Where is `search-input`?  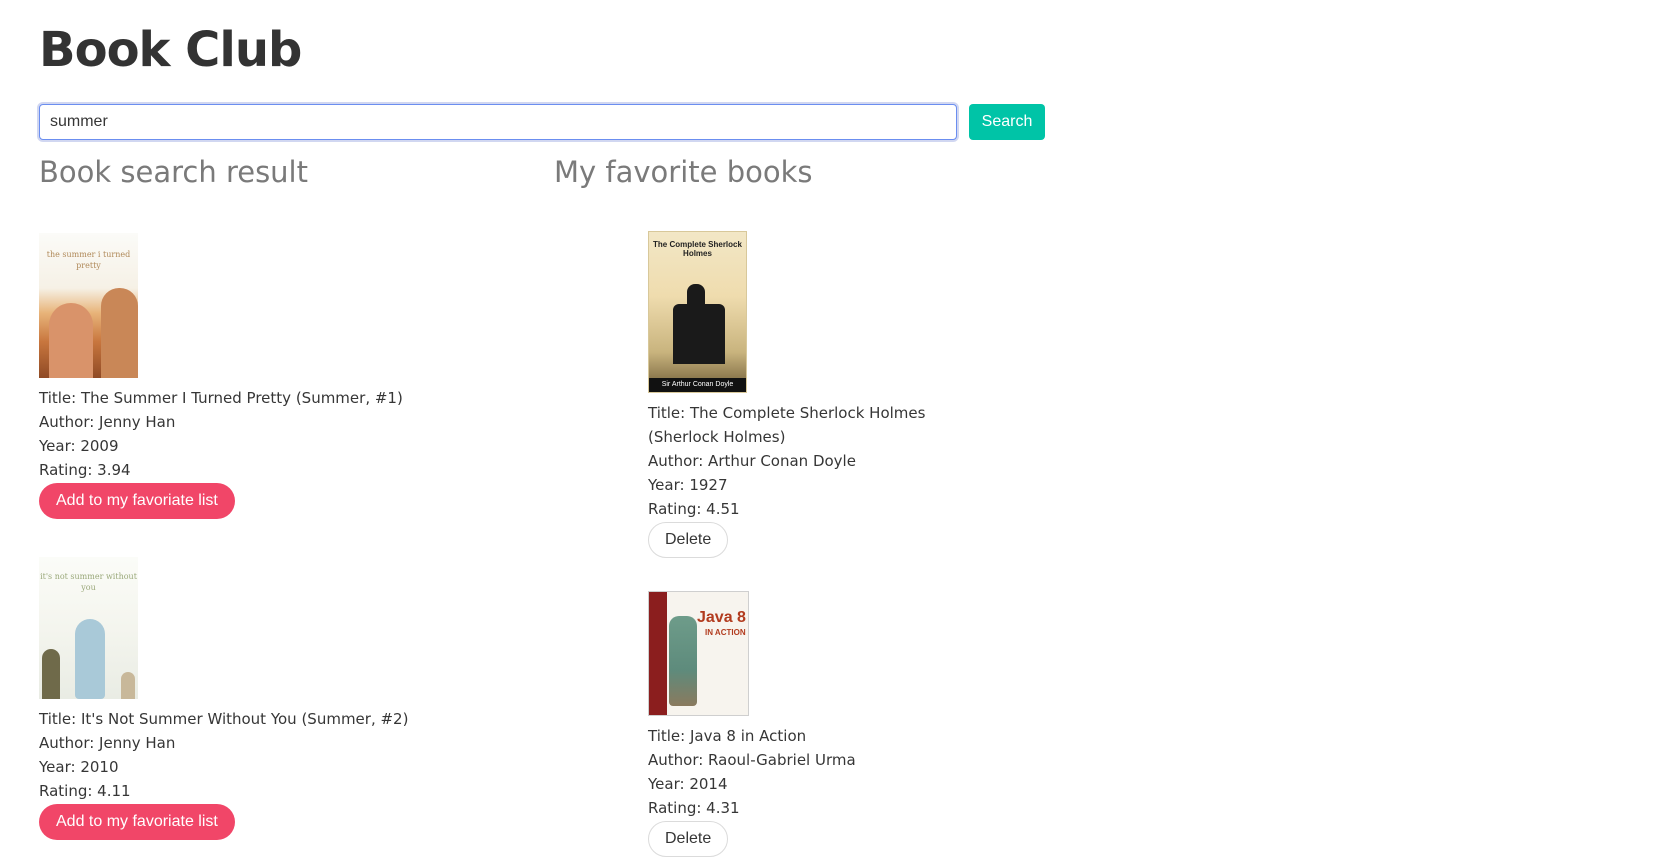
search-input is located at coordinates (498, 122).